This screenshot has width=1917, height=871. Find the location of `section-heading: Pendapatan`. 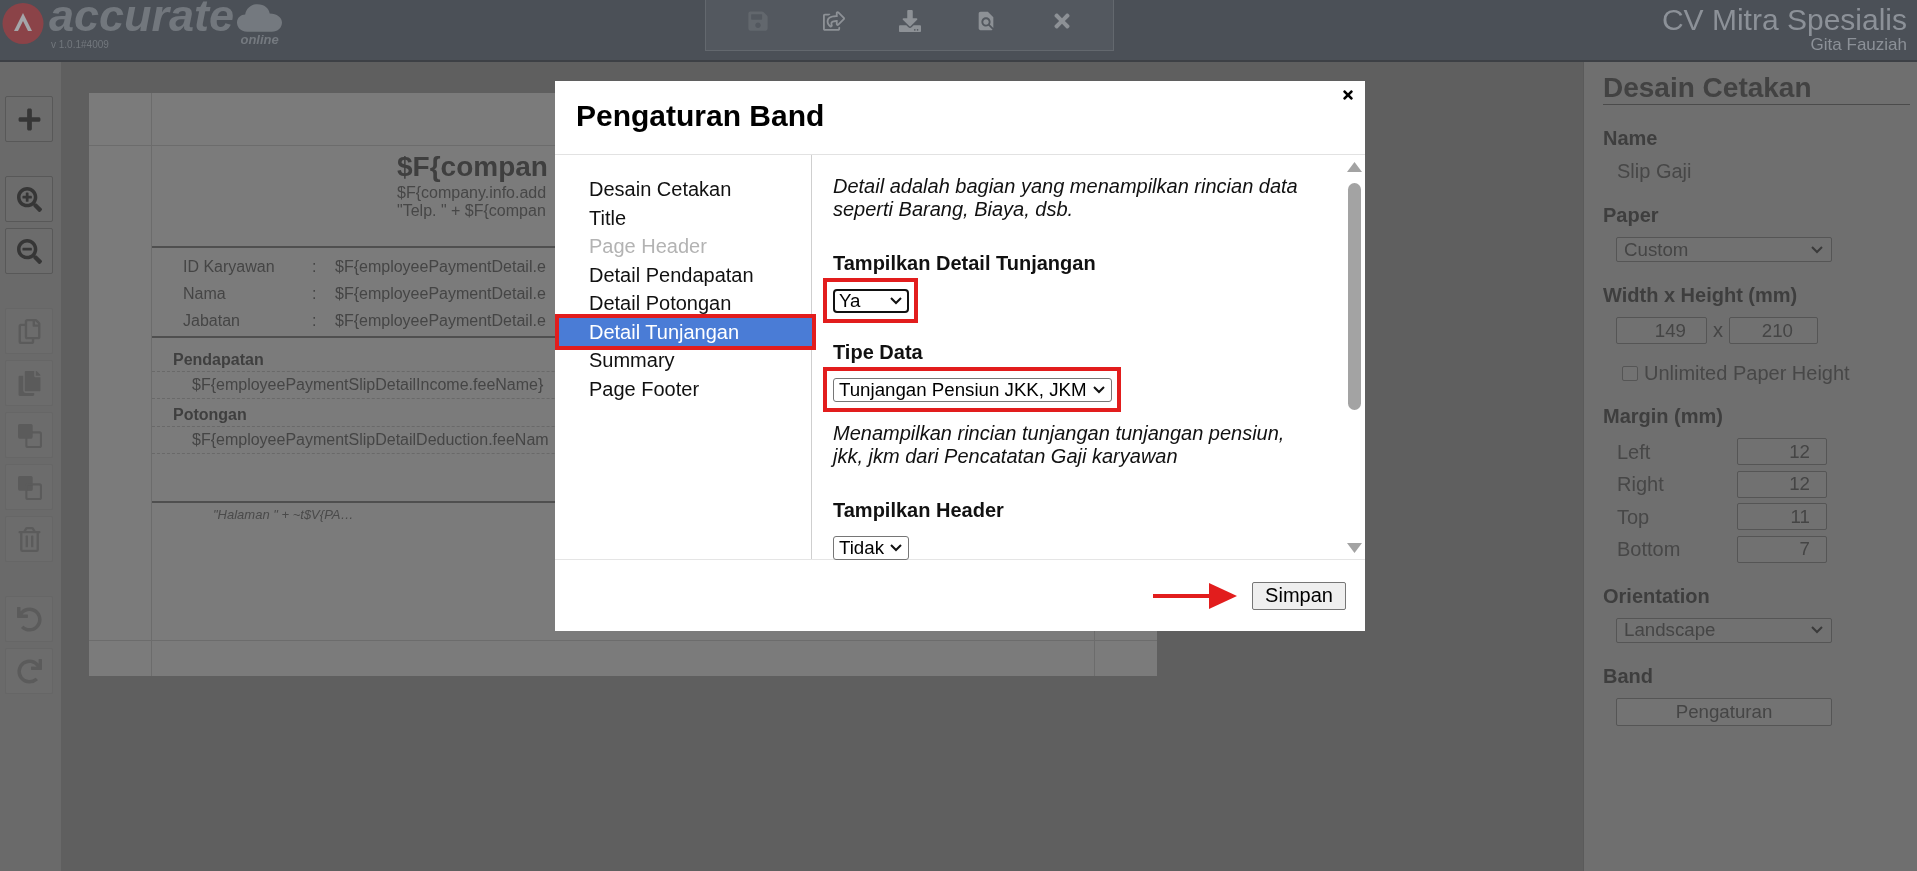

section-heading: Pendapatan is located at coordinates (218, 360).